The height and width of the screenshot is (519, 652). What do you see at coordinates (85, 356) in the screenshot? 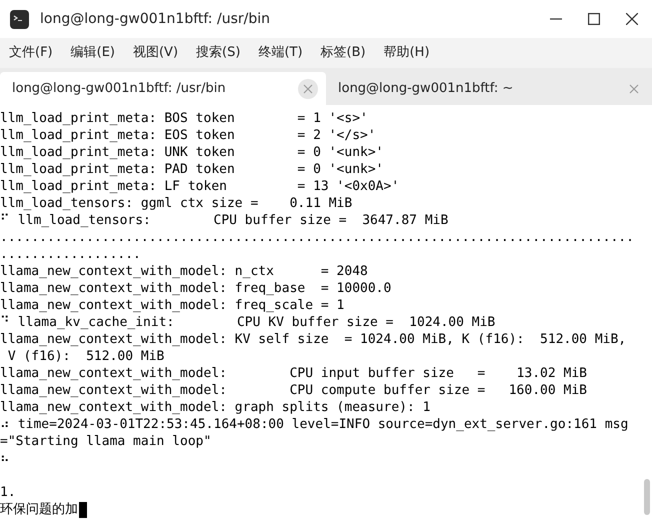
I see `terminal-line: V (f16): 512.00 MiB` at bounding box center [85, 356].